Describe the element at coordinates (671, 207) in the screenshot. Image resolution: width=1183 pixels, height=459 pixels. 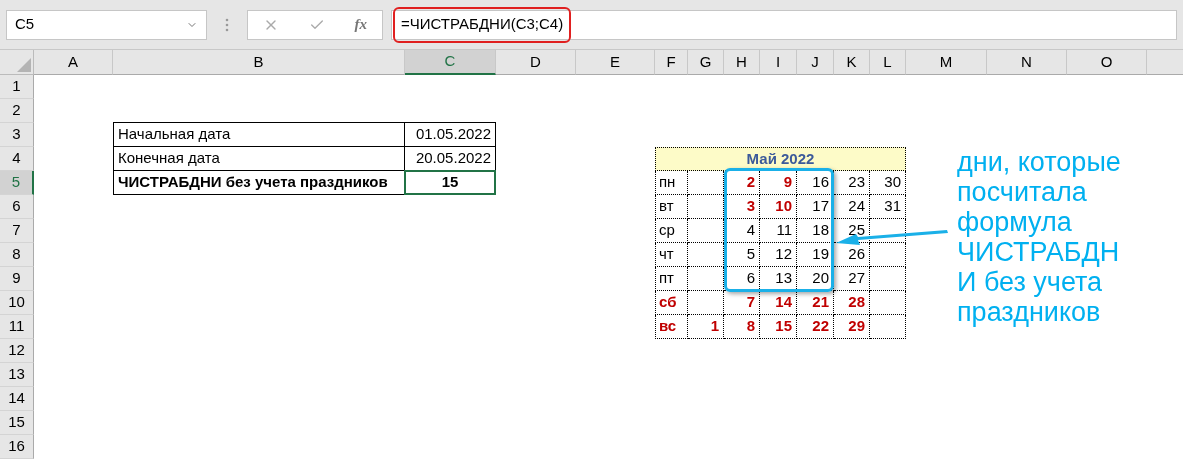
I see `weekday-label: вт` at that location.